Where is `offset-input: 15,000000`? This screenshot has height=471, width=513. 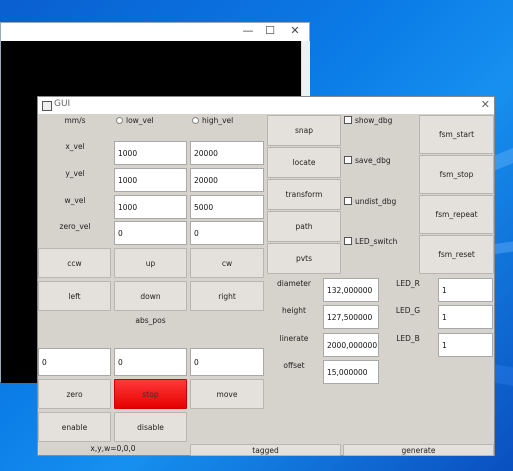
offset-input: 15,000000 is located at coordinates (351, 372).